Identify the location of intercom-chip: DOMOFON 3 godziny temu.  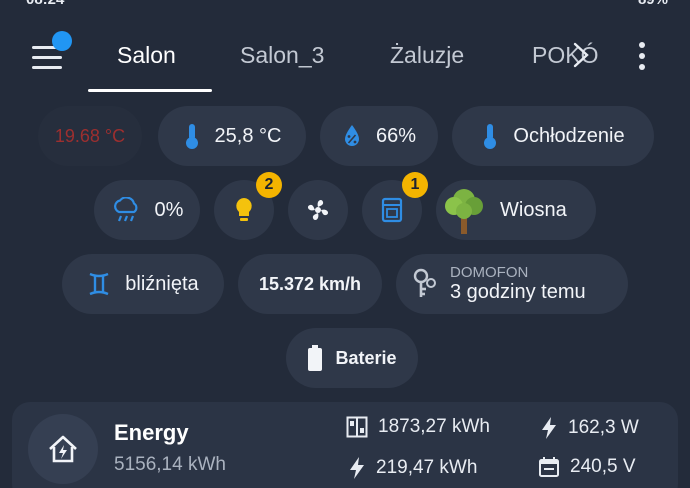
(512, 284).